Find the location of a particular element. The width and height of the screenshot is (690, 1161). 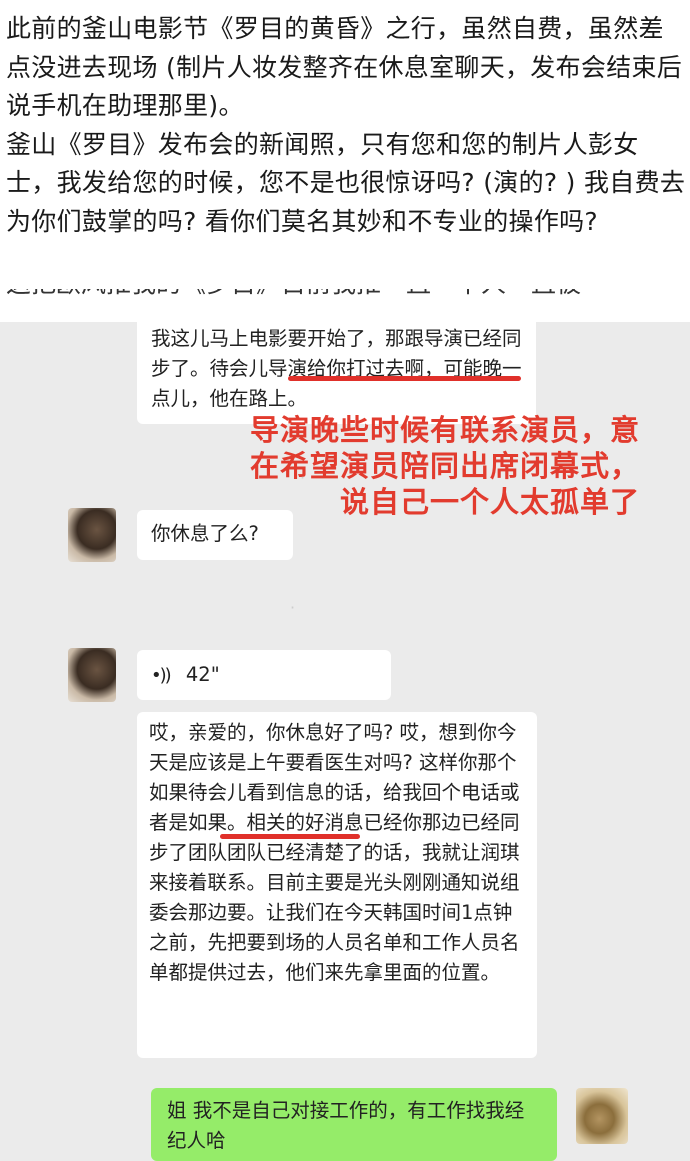

voice-message: •)) 42" is located at coordinates (264, 675).